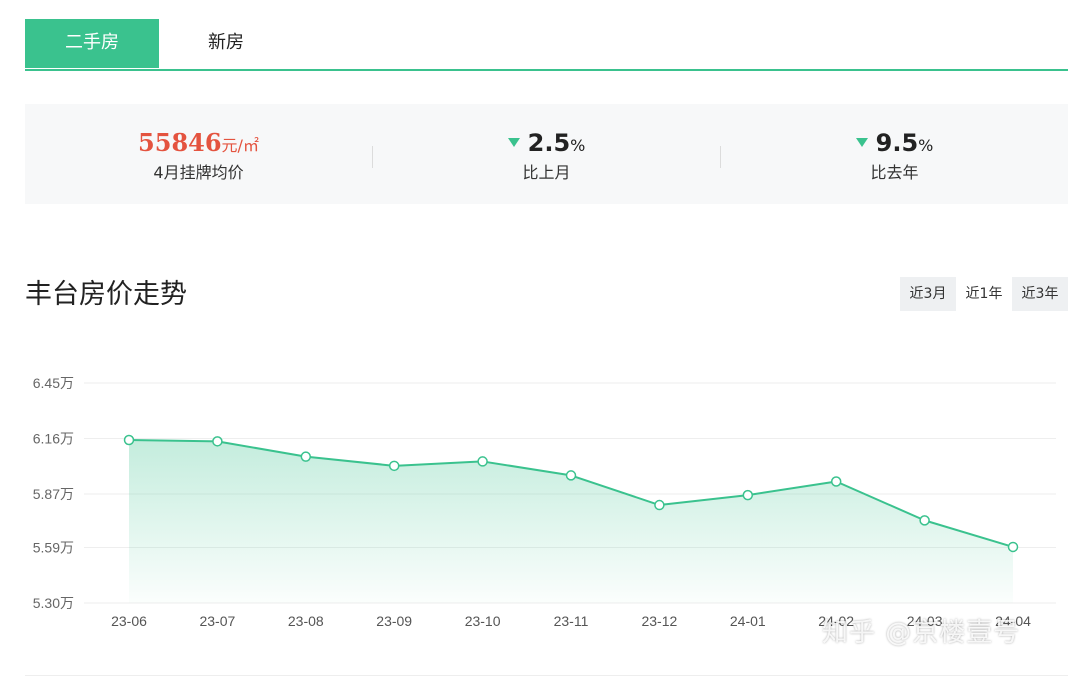  I want to click on avg-price-unit: 元/㎡, so click(240, 145).